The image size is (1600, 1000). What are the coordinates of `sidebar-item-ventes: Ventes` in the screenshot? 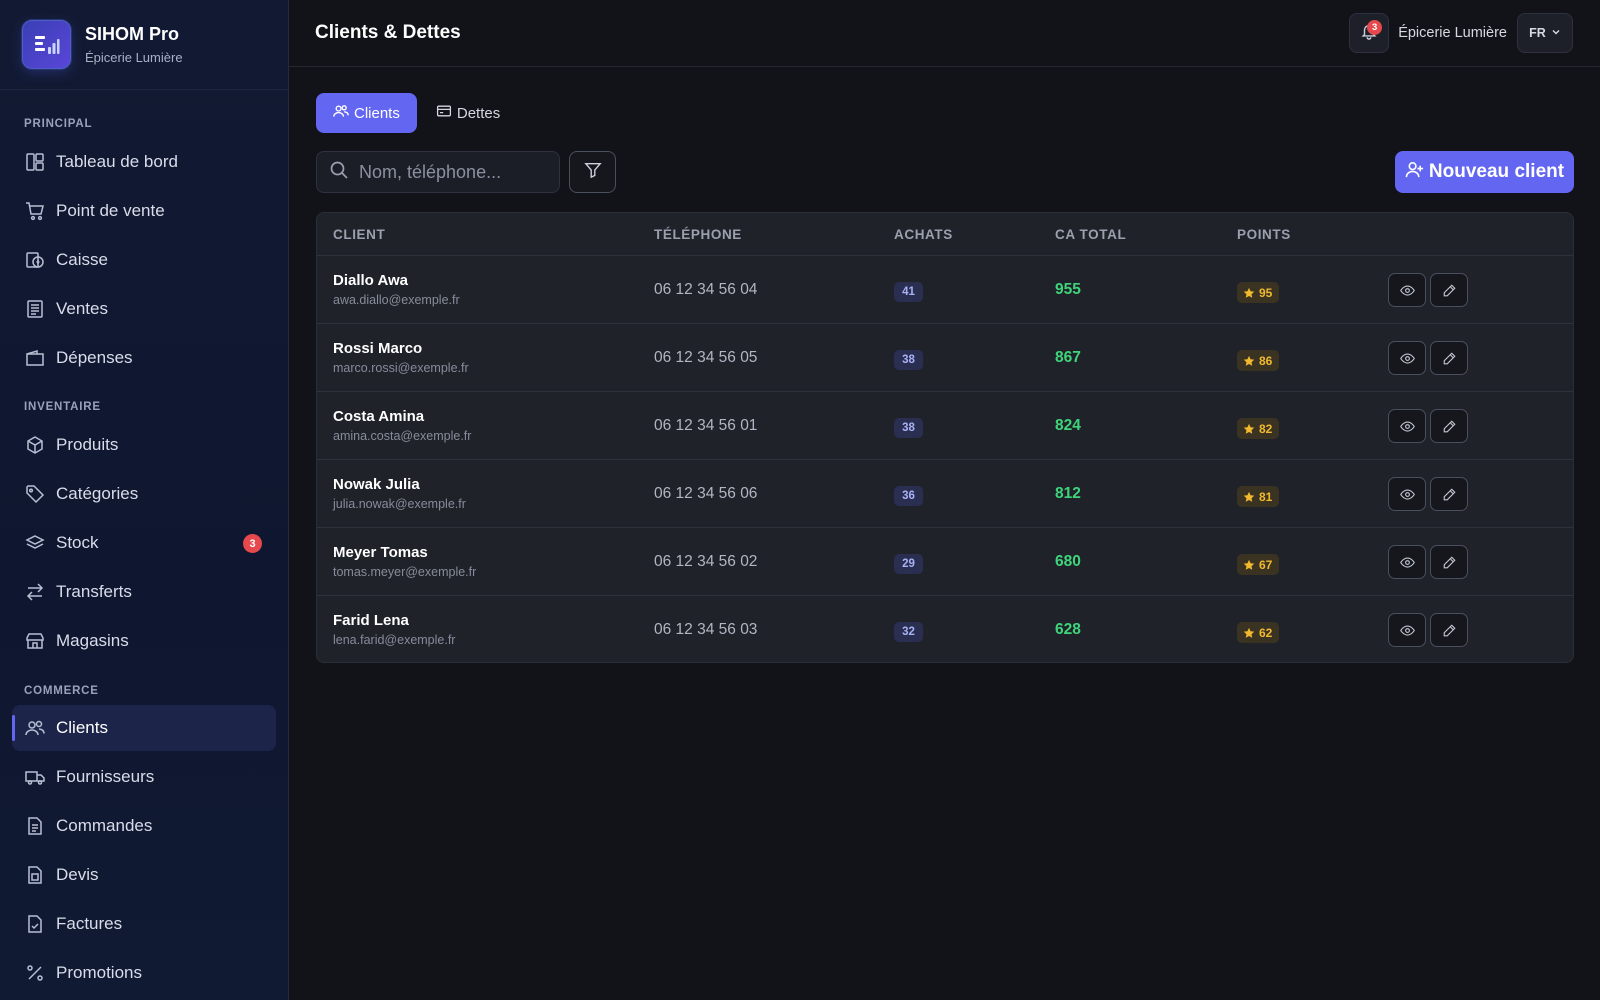 It's located at (144, 309).